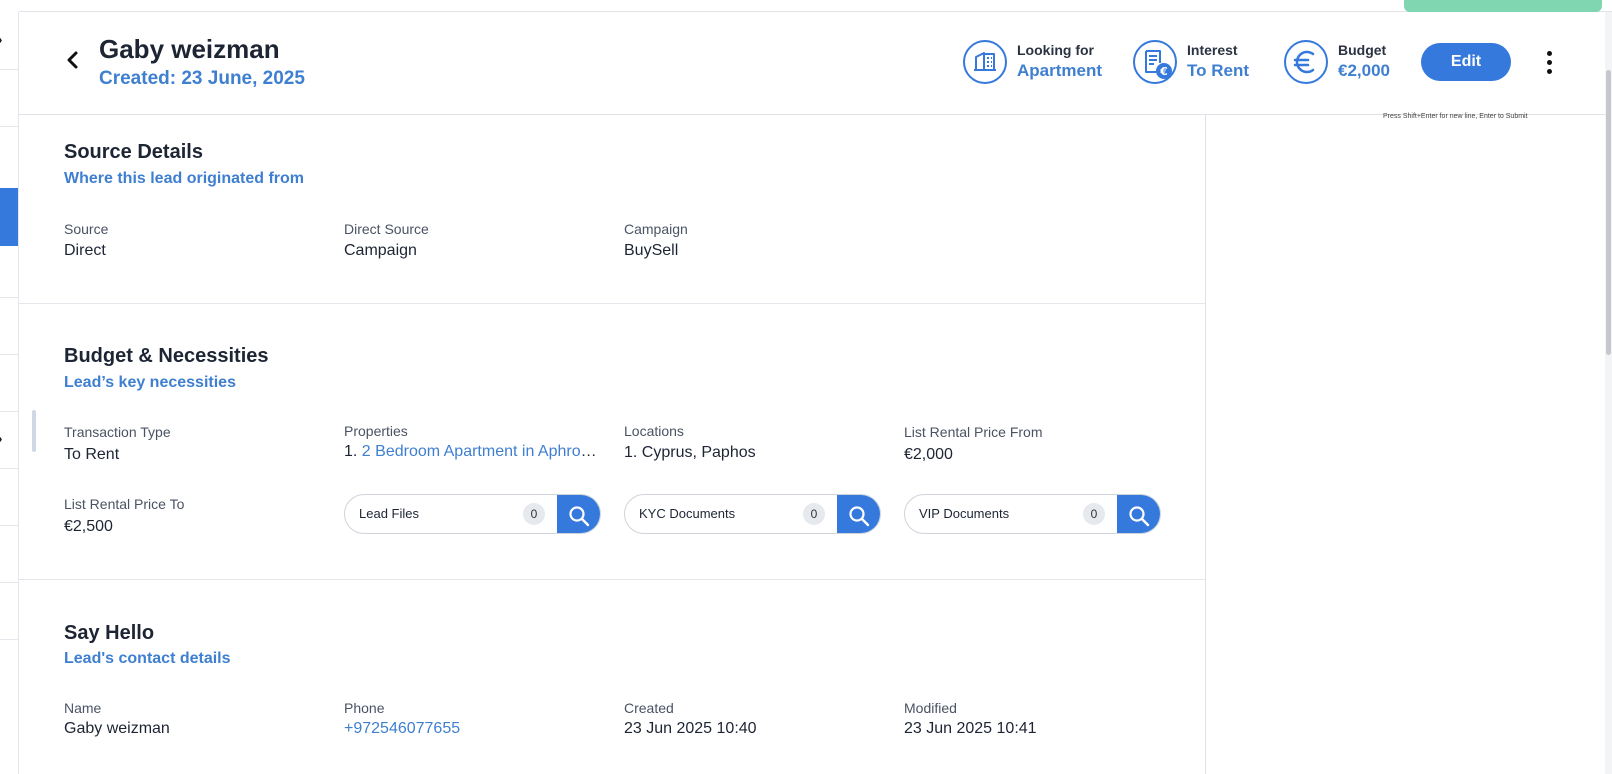 The image size is (1612, 774). I want to click on modified-value: 23 Jun 2025 10:41, so click(970, 728).